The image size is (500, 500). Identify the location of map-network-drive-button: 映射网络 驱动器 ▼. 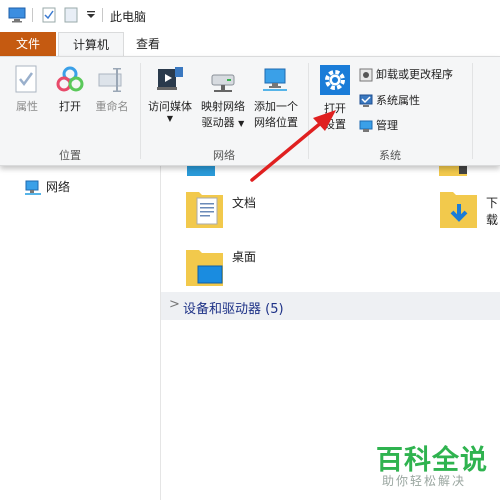
(223, 98).